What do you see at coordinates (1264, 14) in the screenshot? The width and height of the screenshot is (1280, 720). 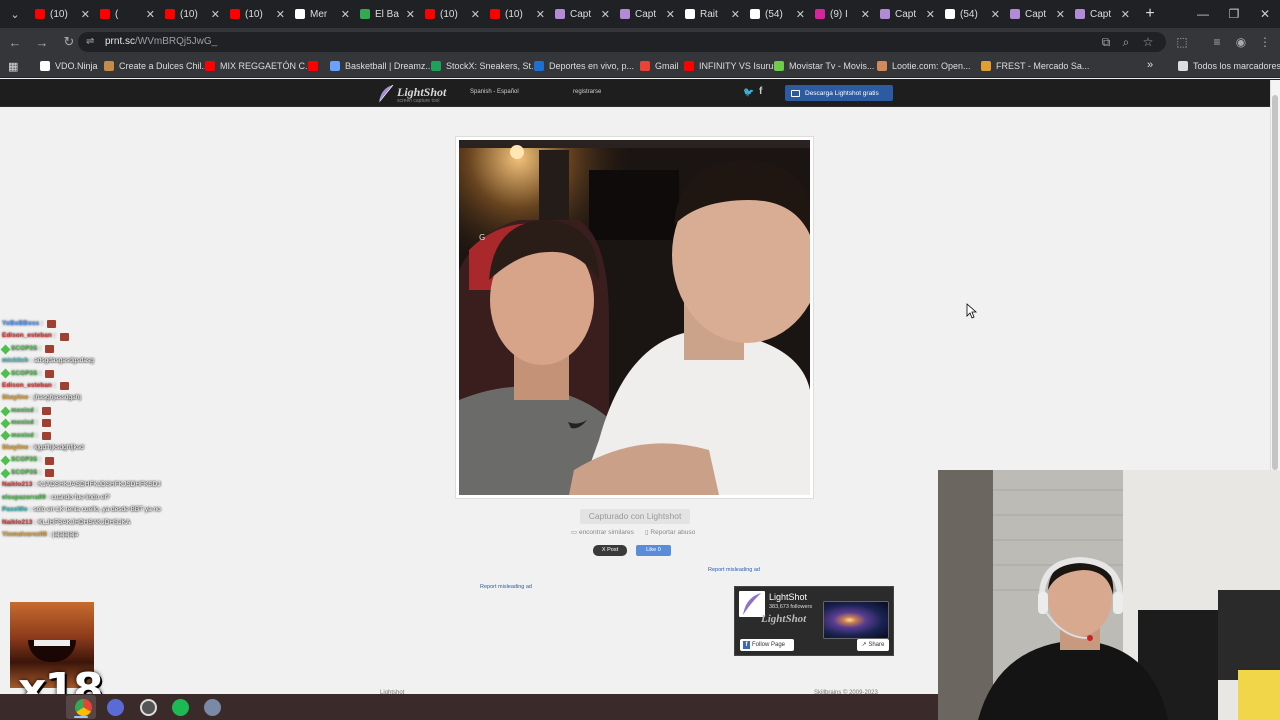 I see `close-window-icon: ✕` at bounding box center [1264, 14].